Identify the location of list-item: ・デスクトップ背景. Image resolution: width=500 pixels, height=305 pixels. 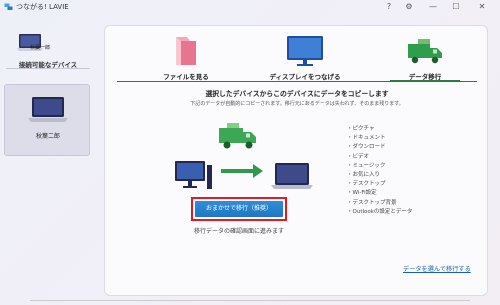
(372, 202).